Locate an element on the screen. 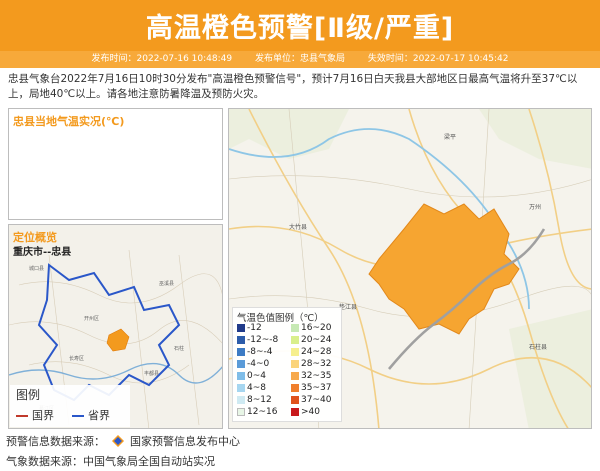  warning-data-source: 预警信息数据来源： 国家预警信息发布中心 is located at coordinates (123, 441).